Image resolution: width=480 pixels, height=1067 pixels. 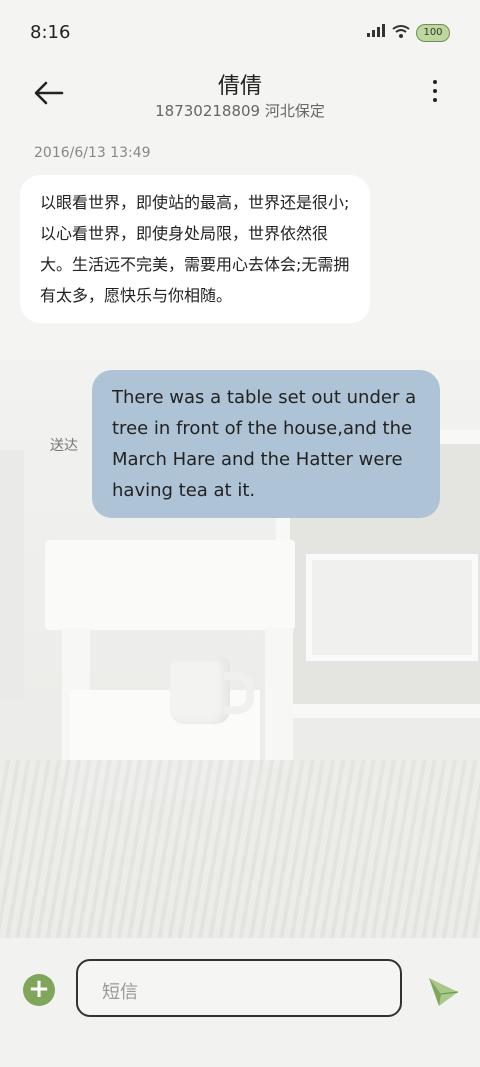 I want to click on battery-icon: 100, so click(x=433, y=32).